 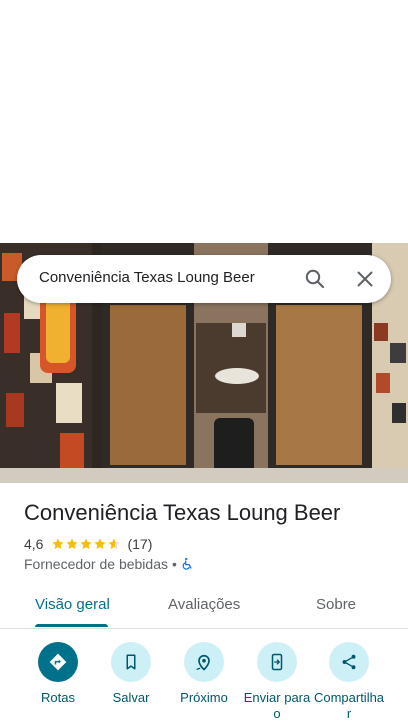 I want to click on place-title: Conveniência Texas Loung Beer, so click(x=182, y=512).